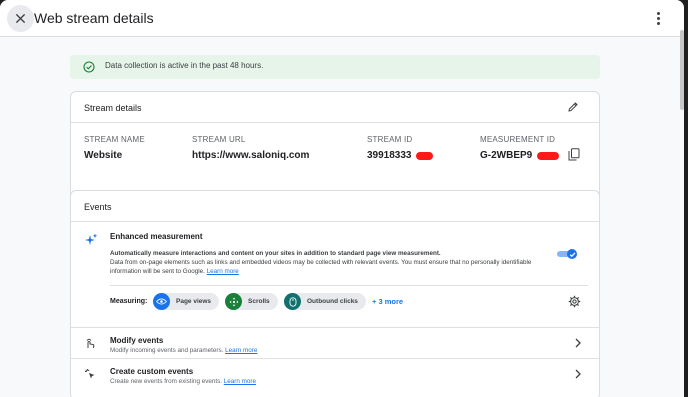 This screenshot has height=397, width=688. I want to click on eye-icon, so click(161, 301).